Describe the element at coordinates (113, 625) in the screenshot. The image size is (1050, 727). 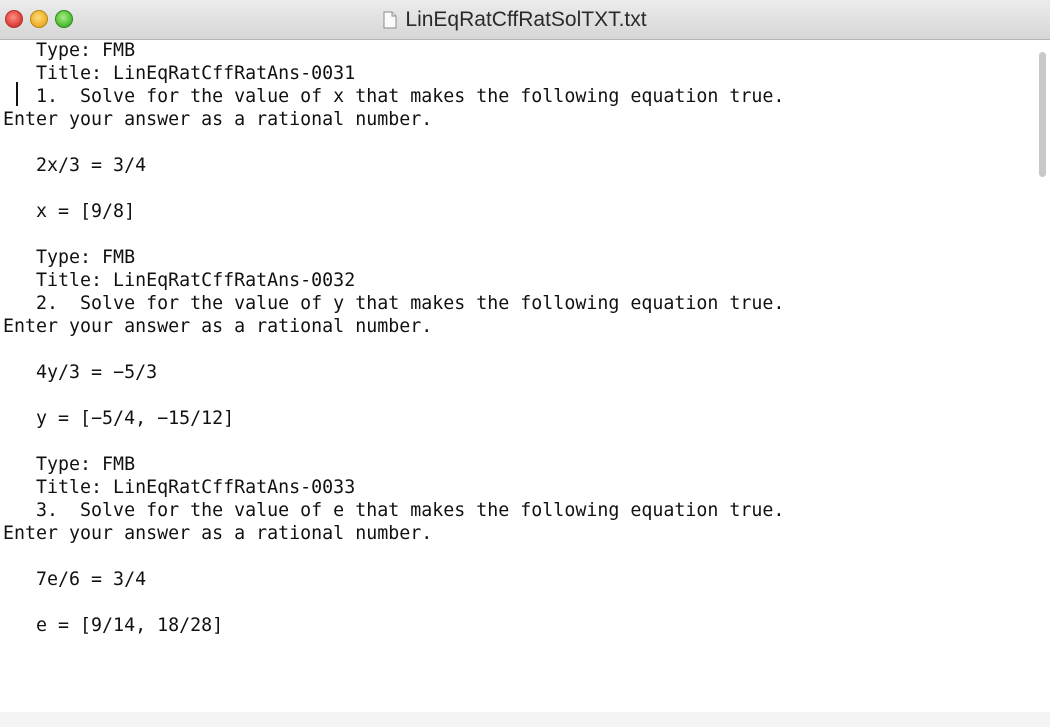
I see `text-line: e = [9/14, 18/28]` at that location.